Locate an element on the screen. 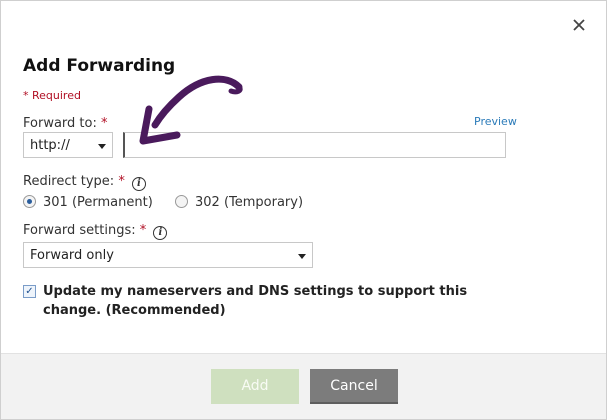 The image size is (607, 420). radio-selected-icon is located at coordinates (29, 201).